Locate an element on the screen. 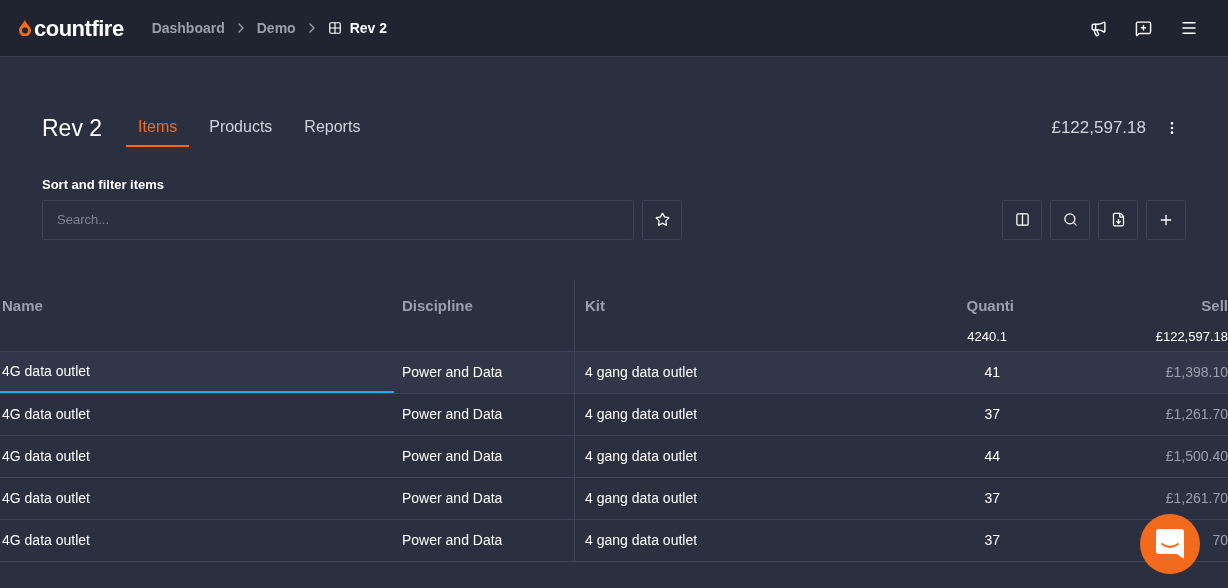 The height and width of the screenshot is (588, 1228). favorite-button is located at coordinates (662, 219).